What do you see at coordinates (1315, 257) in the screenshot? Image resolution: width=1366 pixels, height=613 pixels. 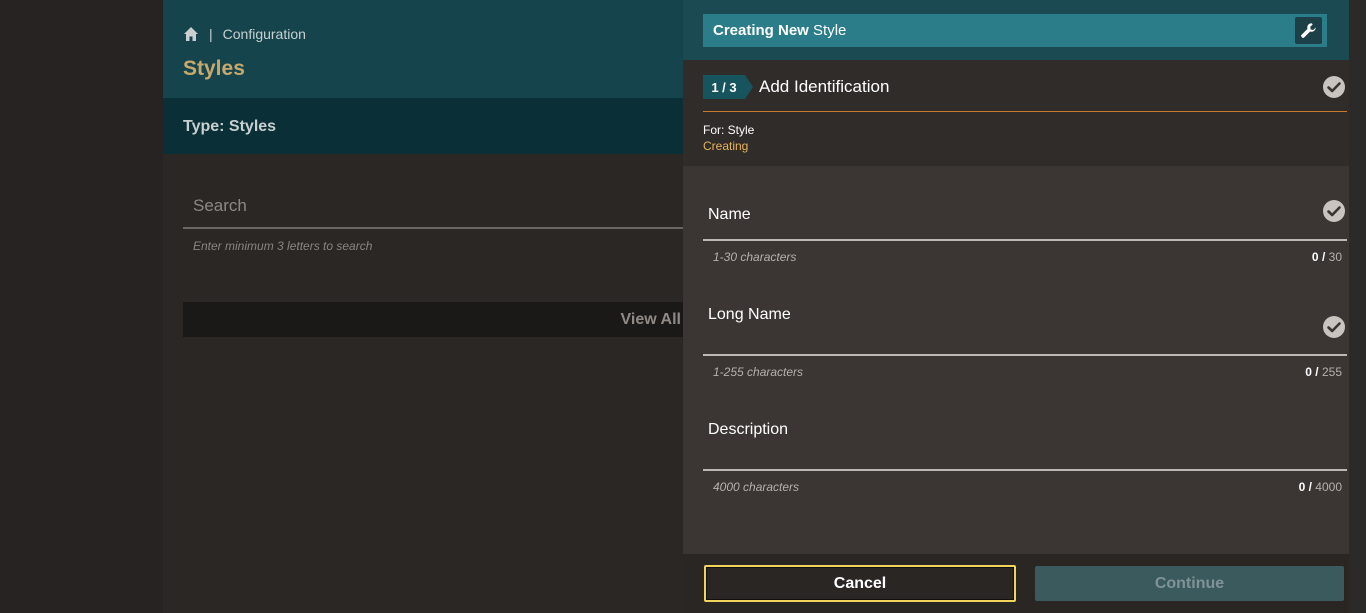 I see `name-count-value: 0` at bounding box center [1315, 257].